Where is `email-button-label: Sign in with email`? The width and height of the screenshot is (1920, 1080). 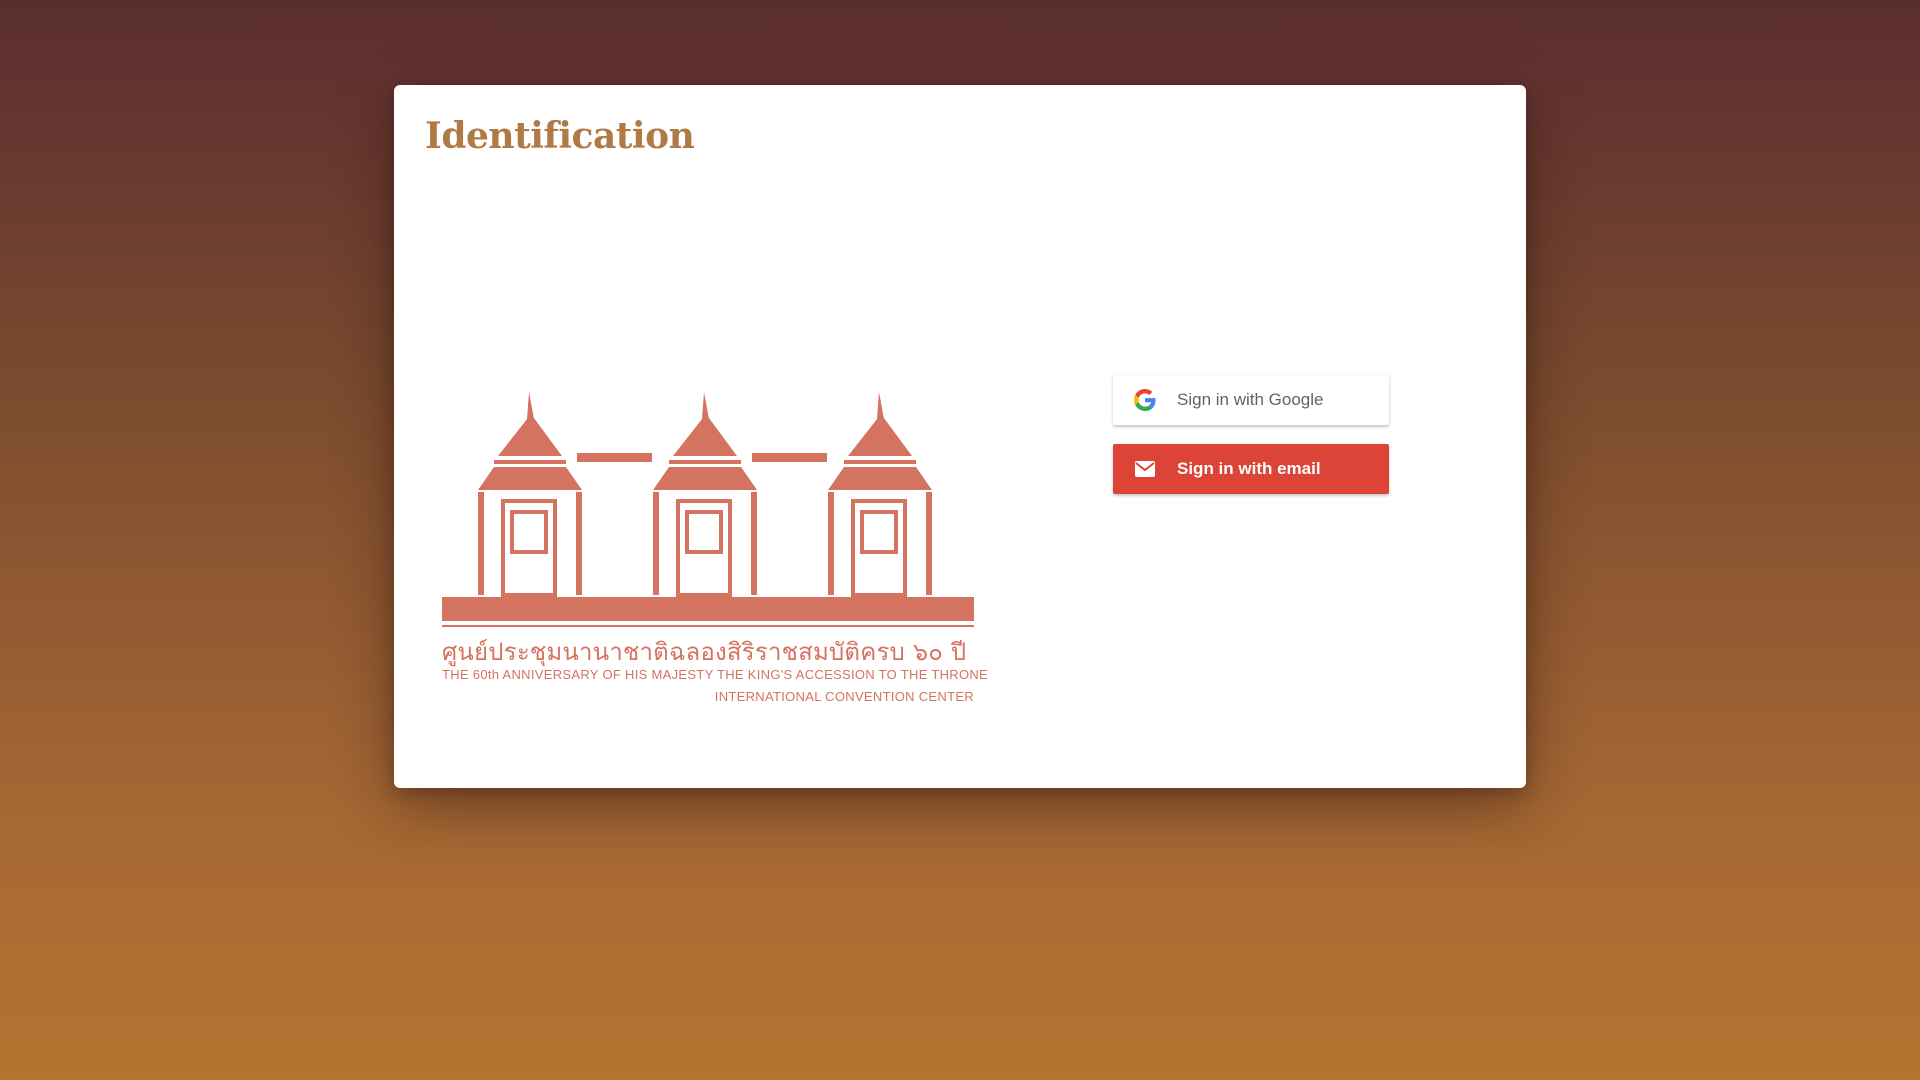 email-button-label: Sign in with email is located at coordinates (1249, 468).